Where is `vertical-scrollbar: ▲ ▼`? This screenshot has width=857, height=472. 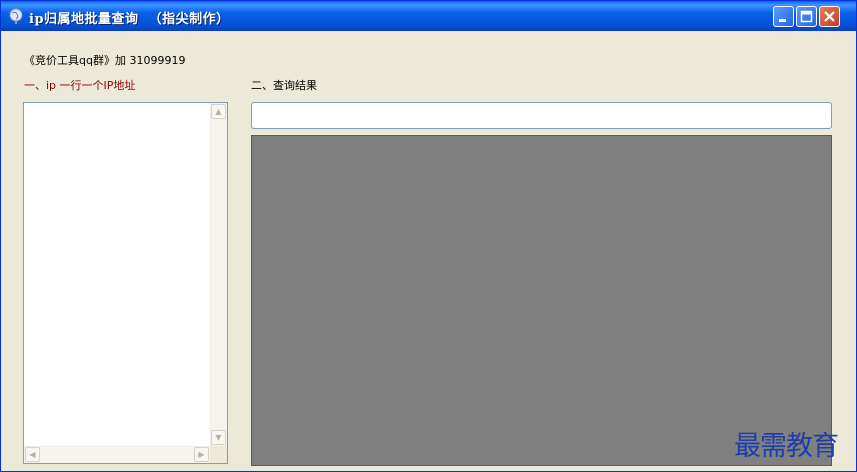
vertical-scrollbar: ▲ ▼ is located at coordinates (218, 274).